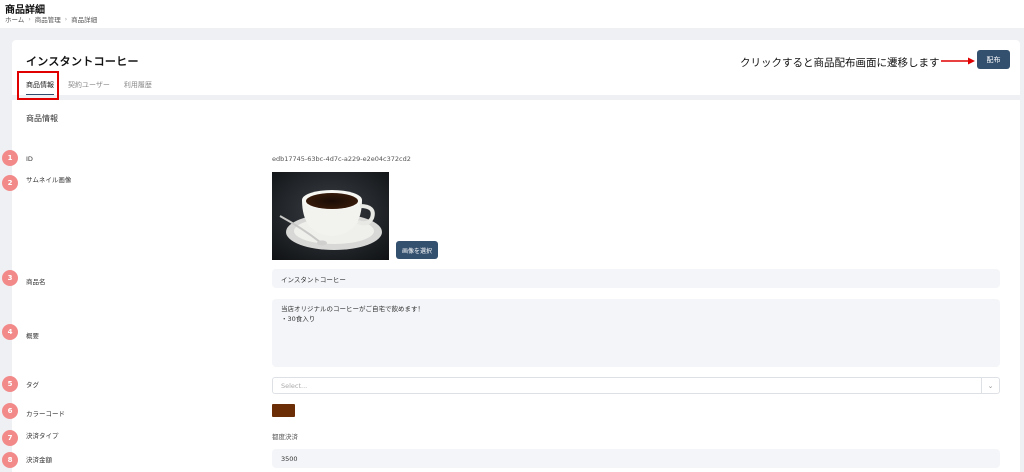 This screenshot has width=1024, height=472. What do you see at coordinates (10, 411) in the screenshot?
I see `badge-6: 6` at bounding box center [10, 411].